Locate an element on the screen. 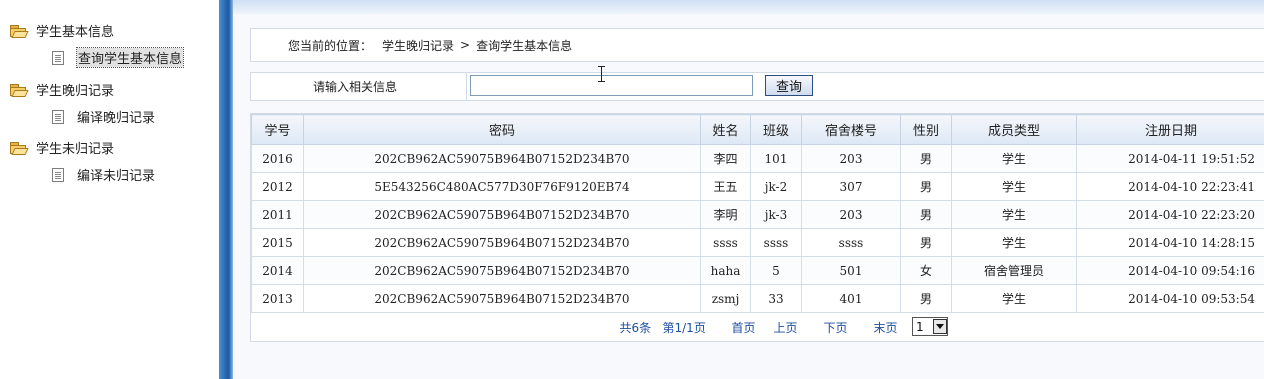 This screenshot has height=379, width=1264. column-header: 班级 is located at coordinates (776, 129).